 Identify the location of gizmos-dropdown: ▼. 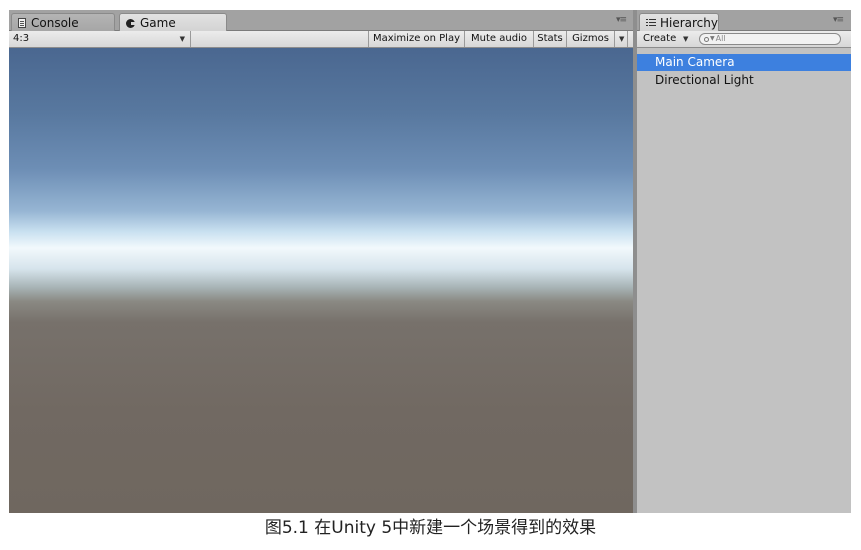
(621, 39).